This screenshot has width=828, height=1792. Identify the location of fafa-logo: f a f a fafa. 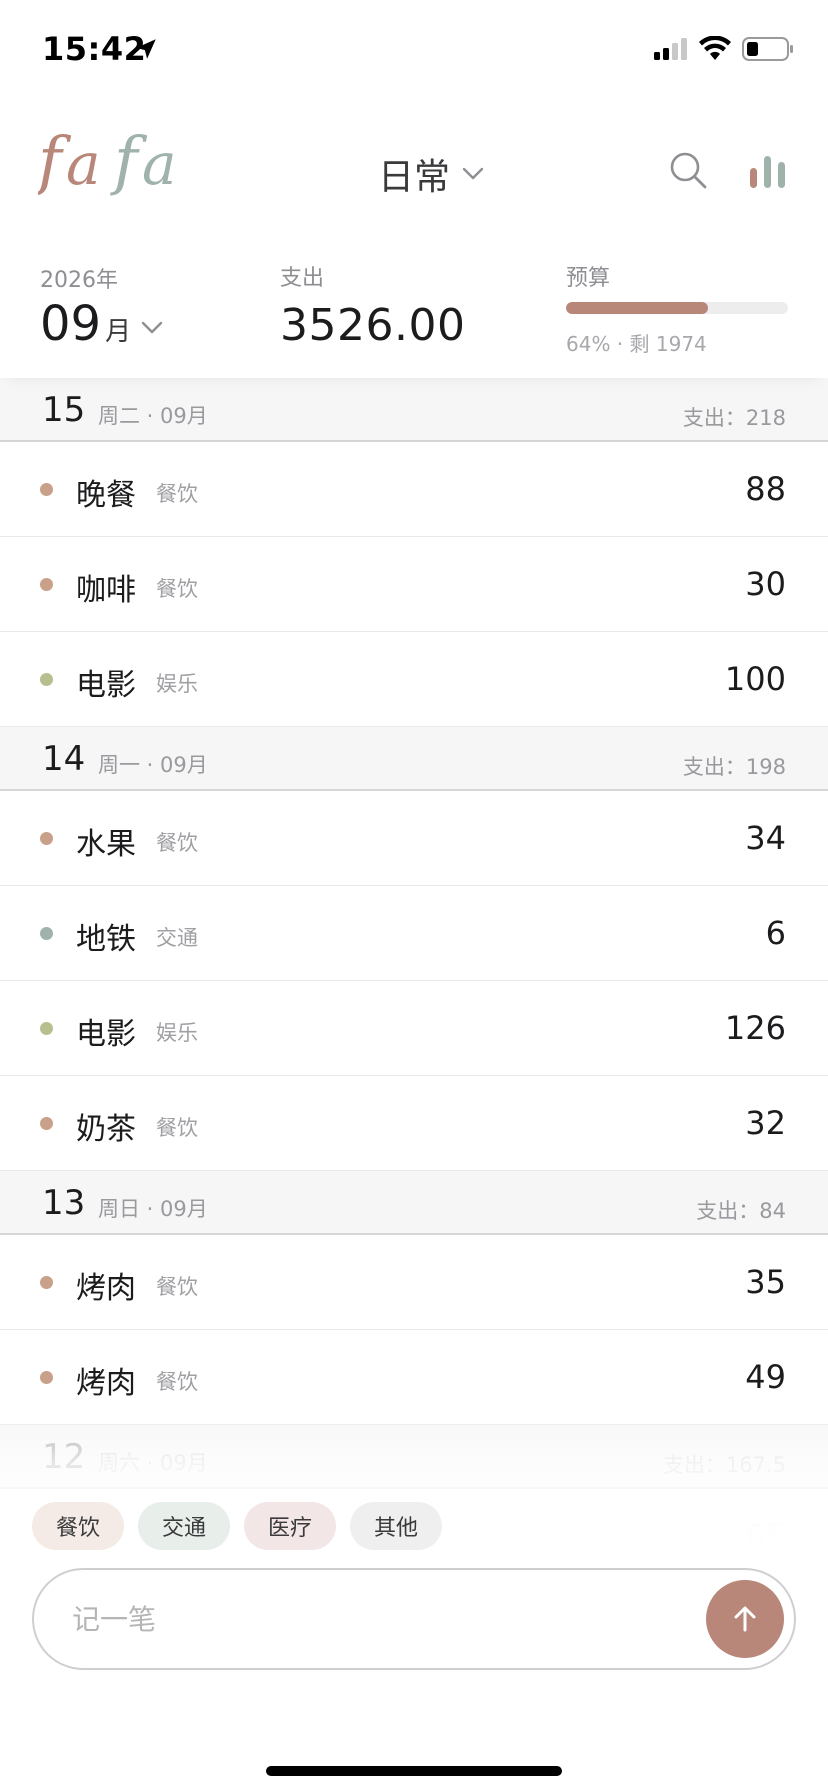
(107, 158).